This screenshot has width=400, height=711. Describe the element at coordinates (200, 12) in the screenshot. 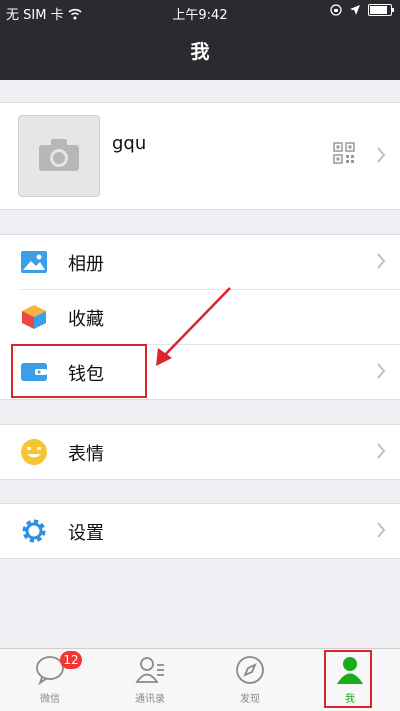

I see `status-bar: 无 SIM 卡 上午9:42` at that location.